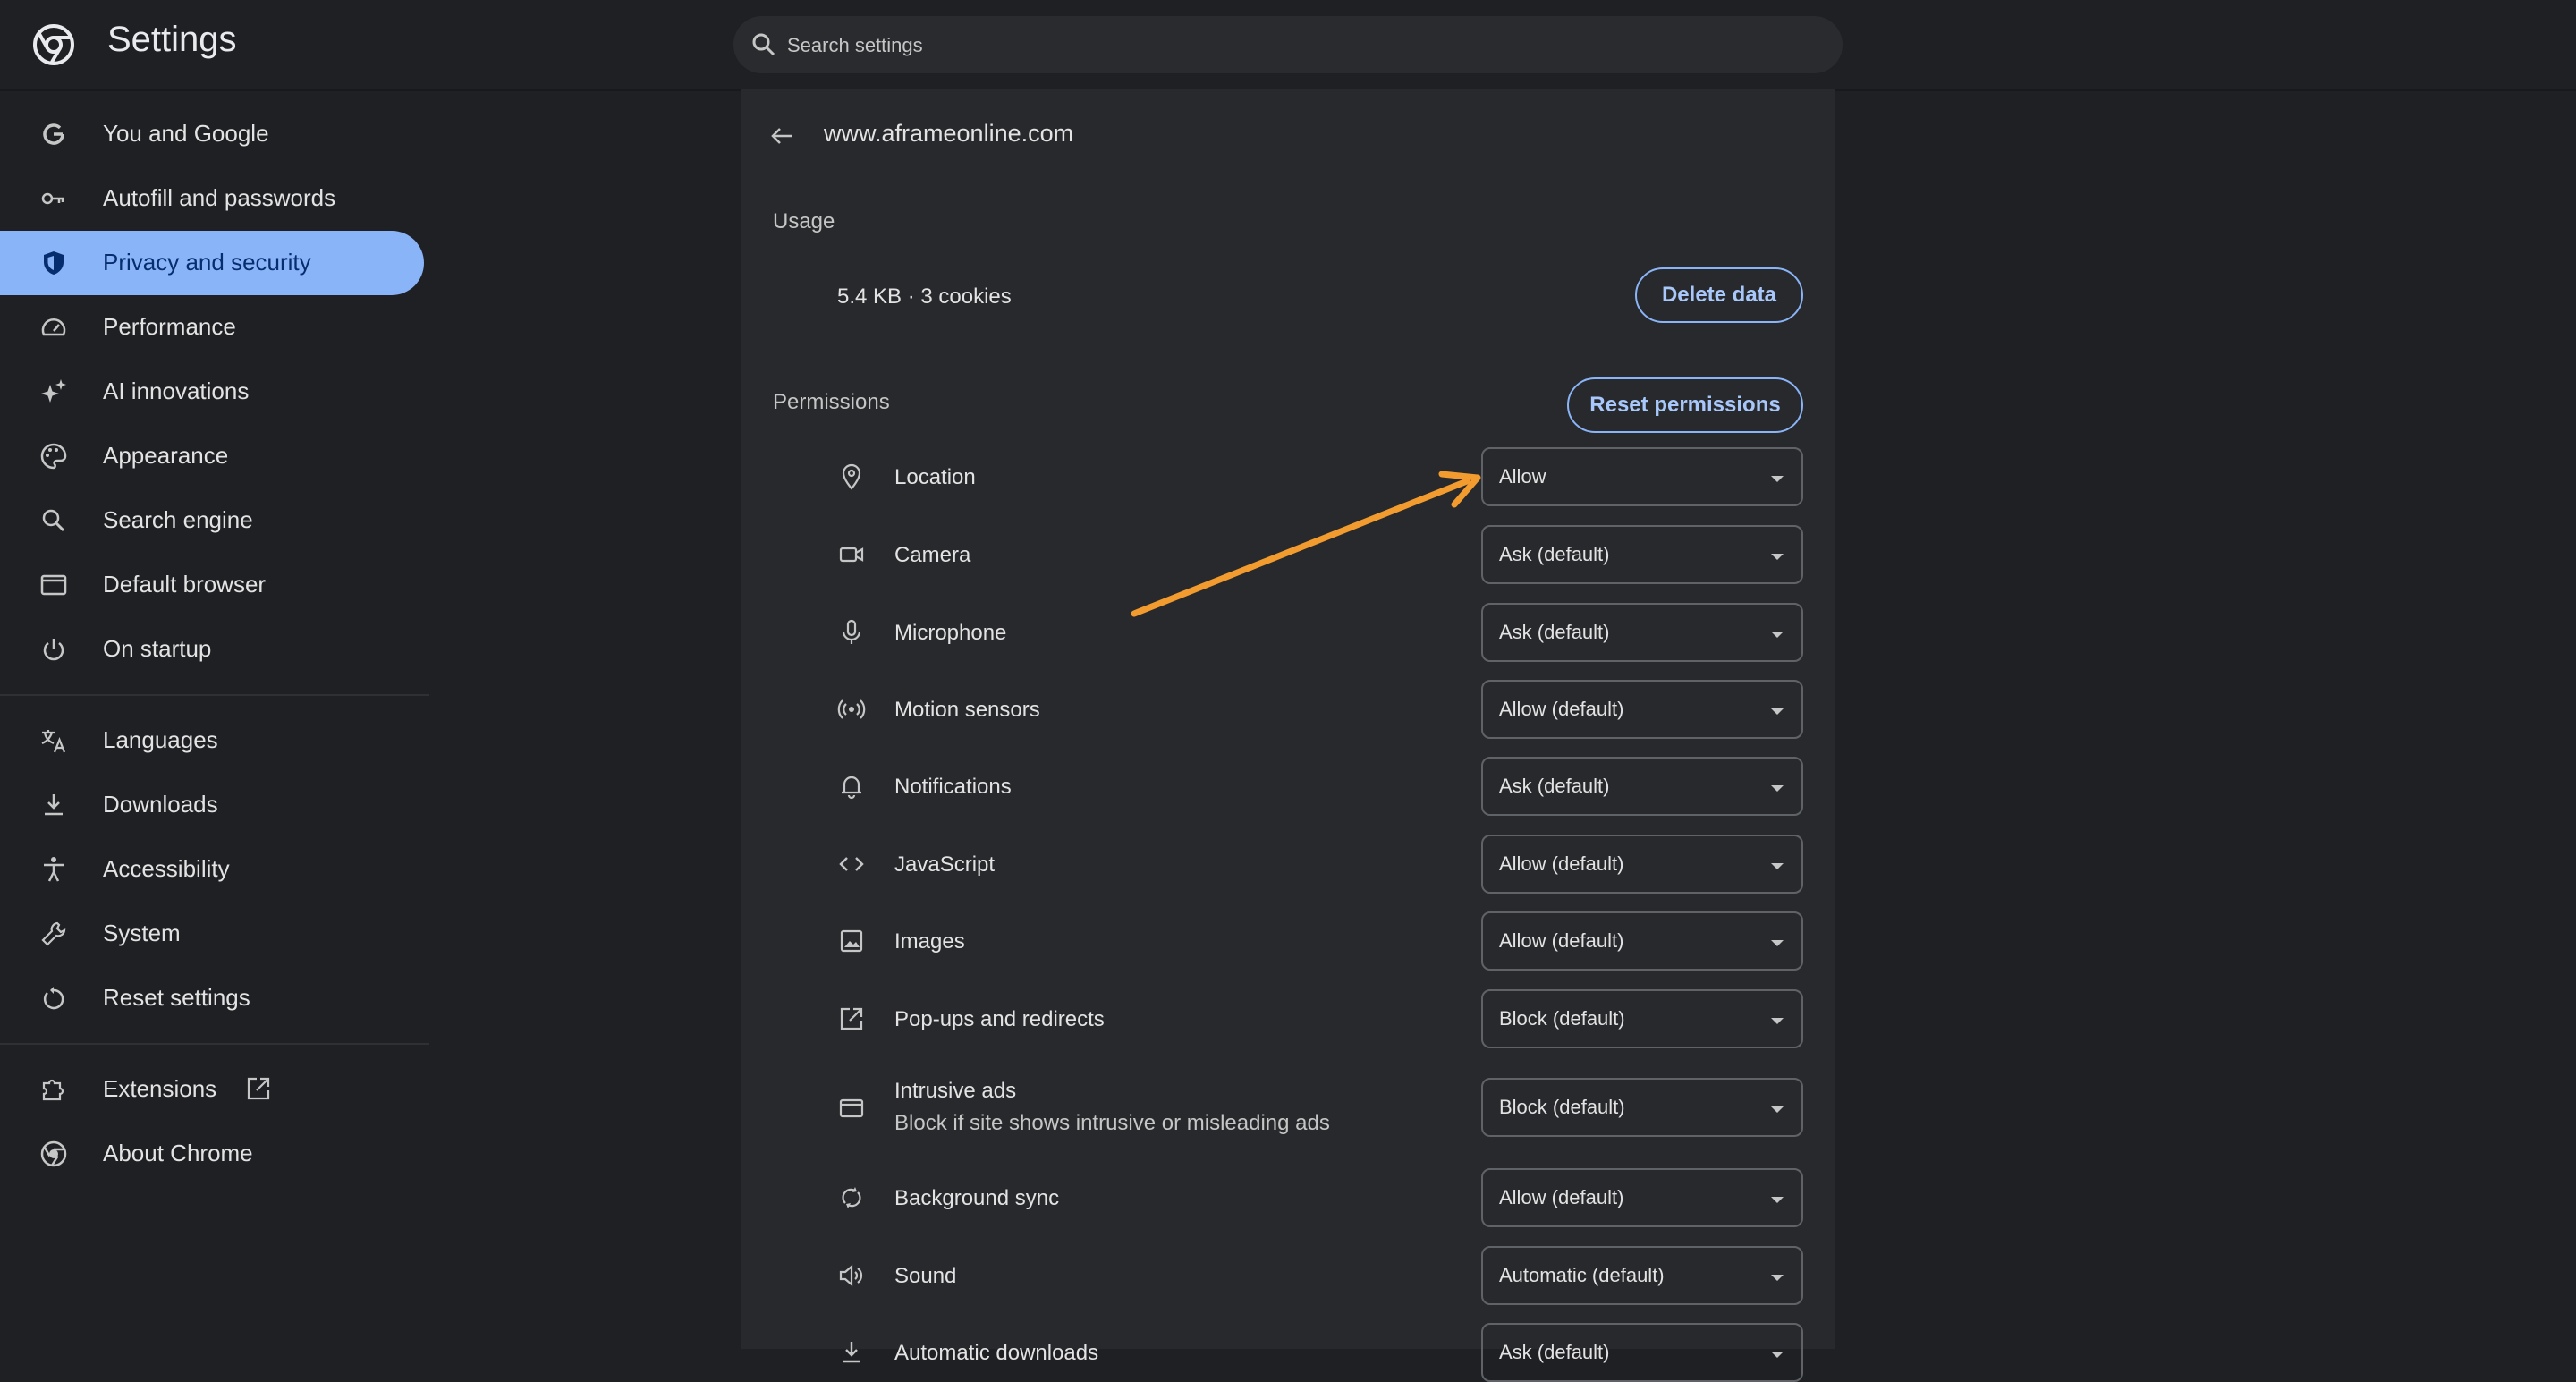 The height and width of the screenshot is (1382, 2576). I want to click on sidebar-item-appearance: Appearance, so click(212, 456).